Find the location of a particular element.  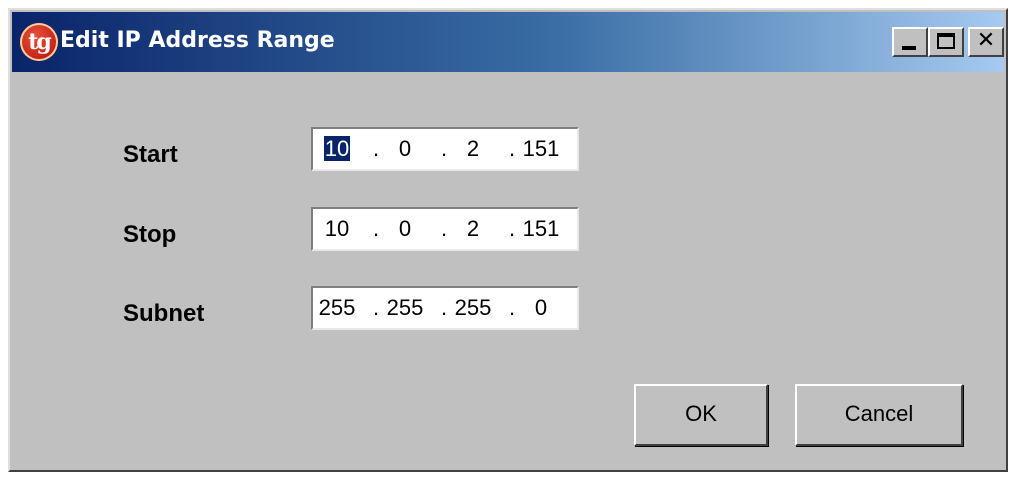

minimize-icon is located at coordinates (909, 48).